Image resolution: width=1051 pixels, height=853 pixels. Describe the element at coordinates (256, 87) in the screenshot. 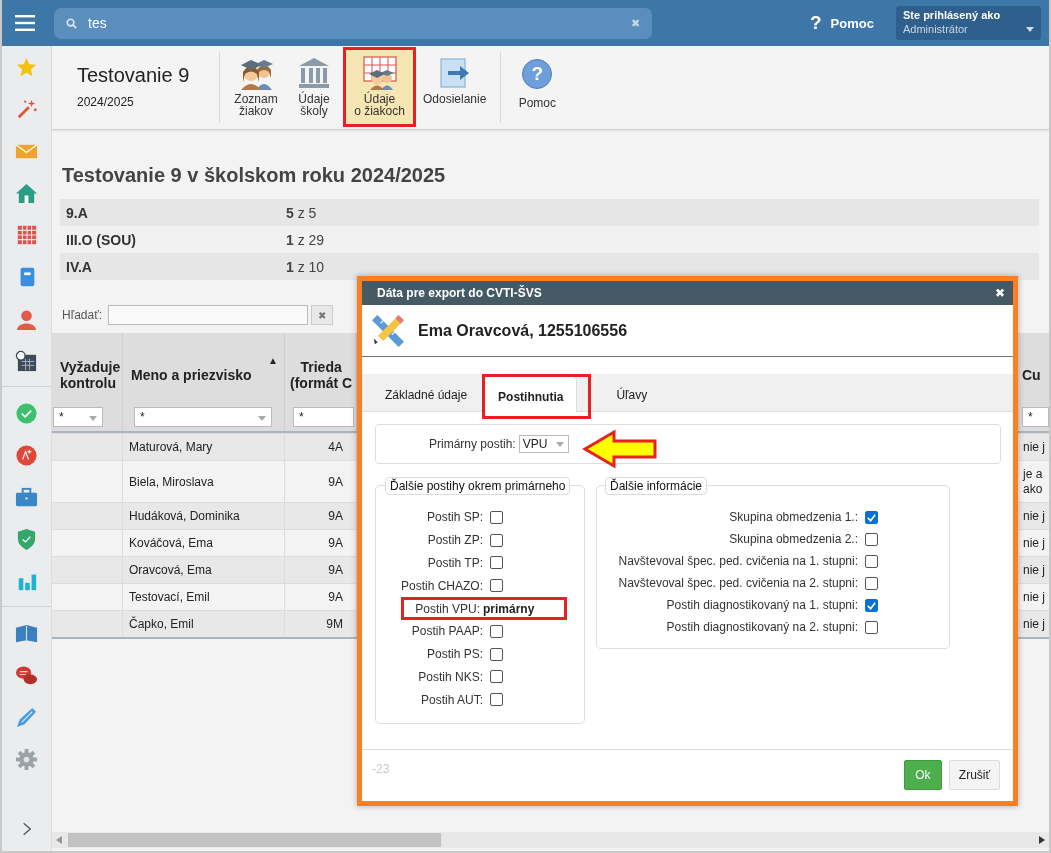

I see `toolbar-button: Zoznam žiakov` at that location.